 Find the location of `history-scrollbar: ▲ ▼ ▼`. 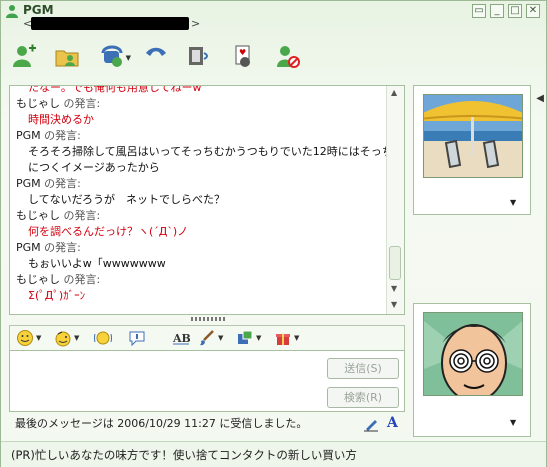

history-scrollbar: ▲ ▼ ▼ is located at coordinates (395, 200).